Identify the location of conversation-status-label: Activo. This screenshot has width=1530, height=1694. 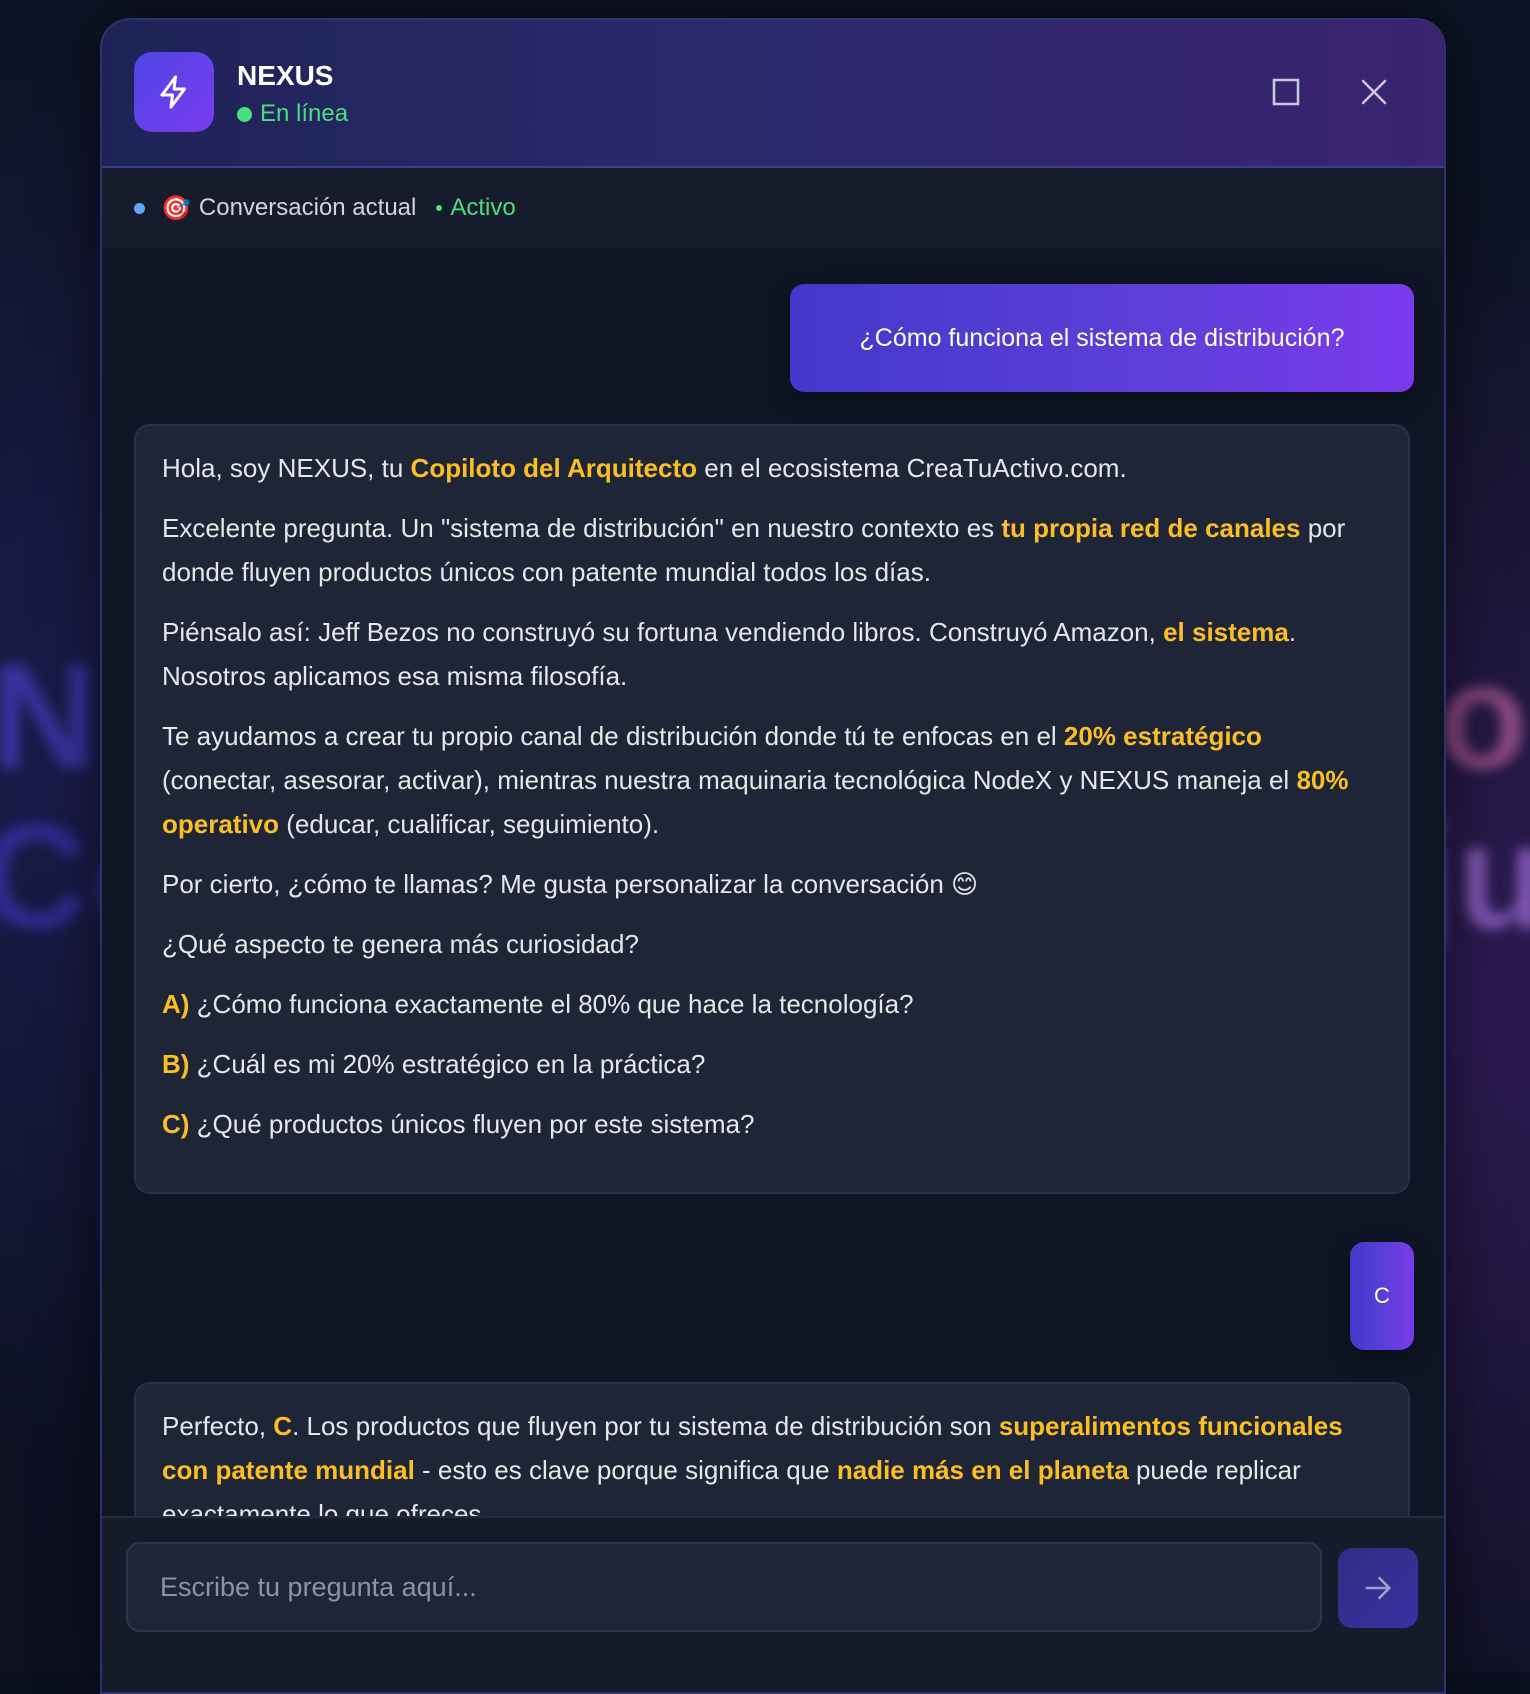
(482, 208).